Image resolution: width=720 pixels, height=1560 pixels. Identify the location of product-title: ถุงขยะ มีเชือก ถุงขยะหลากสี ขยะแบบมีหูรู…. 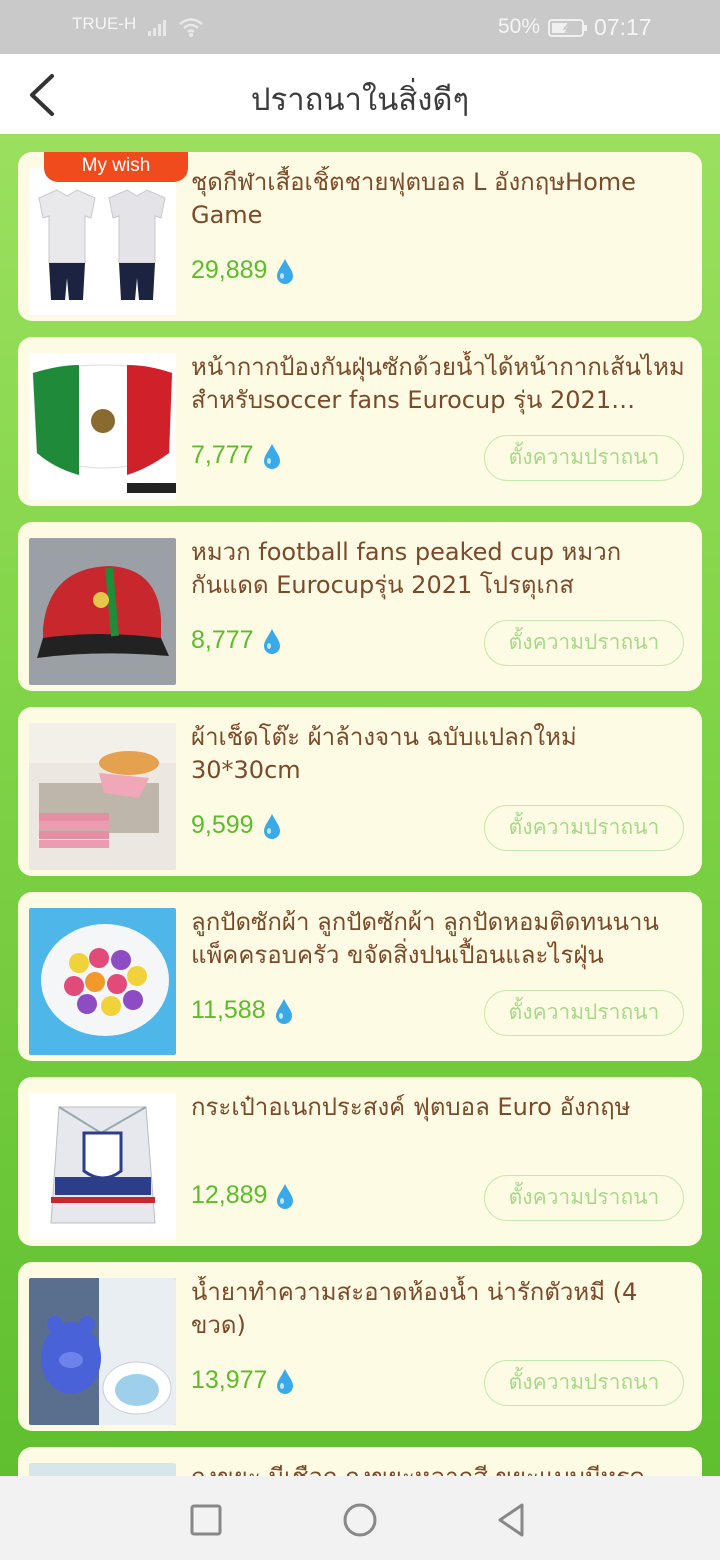
(441, 1468).